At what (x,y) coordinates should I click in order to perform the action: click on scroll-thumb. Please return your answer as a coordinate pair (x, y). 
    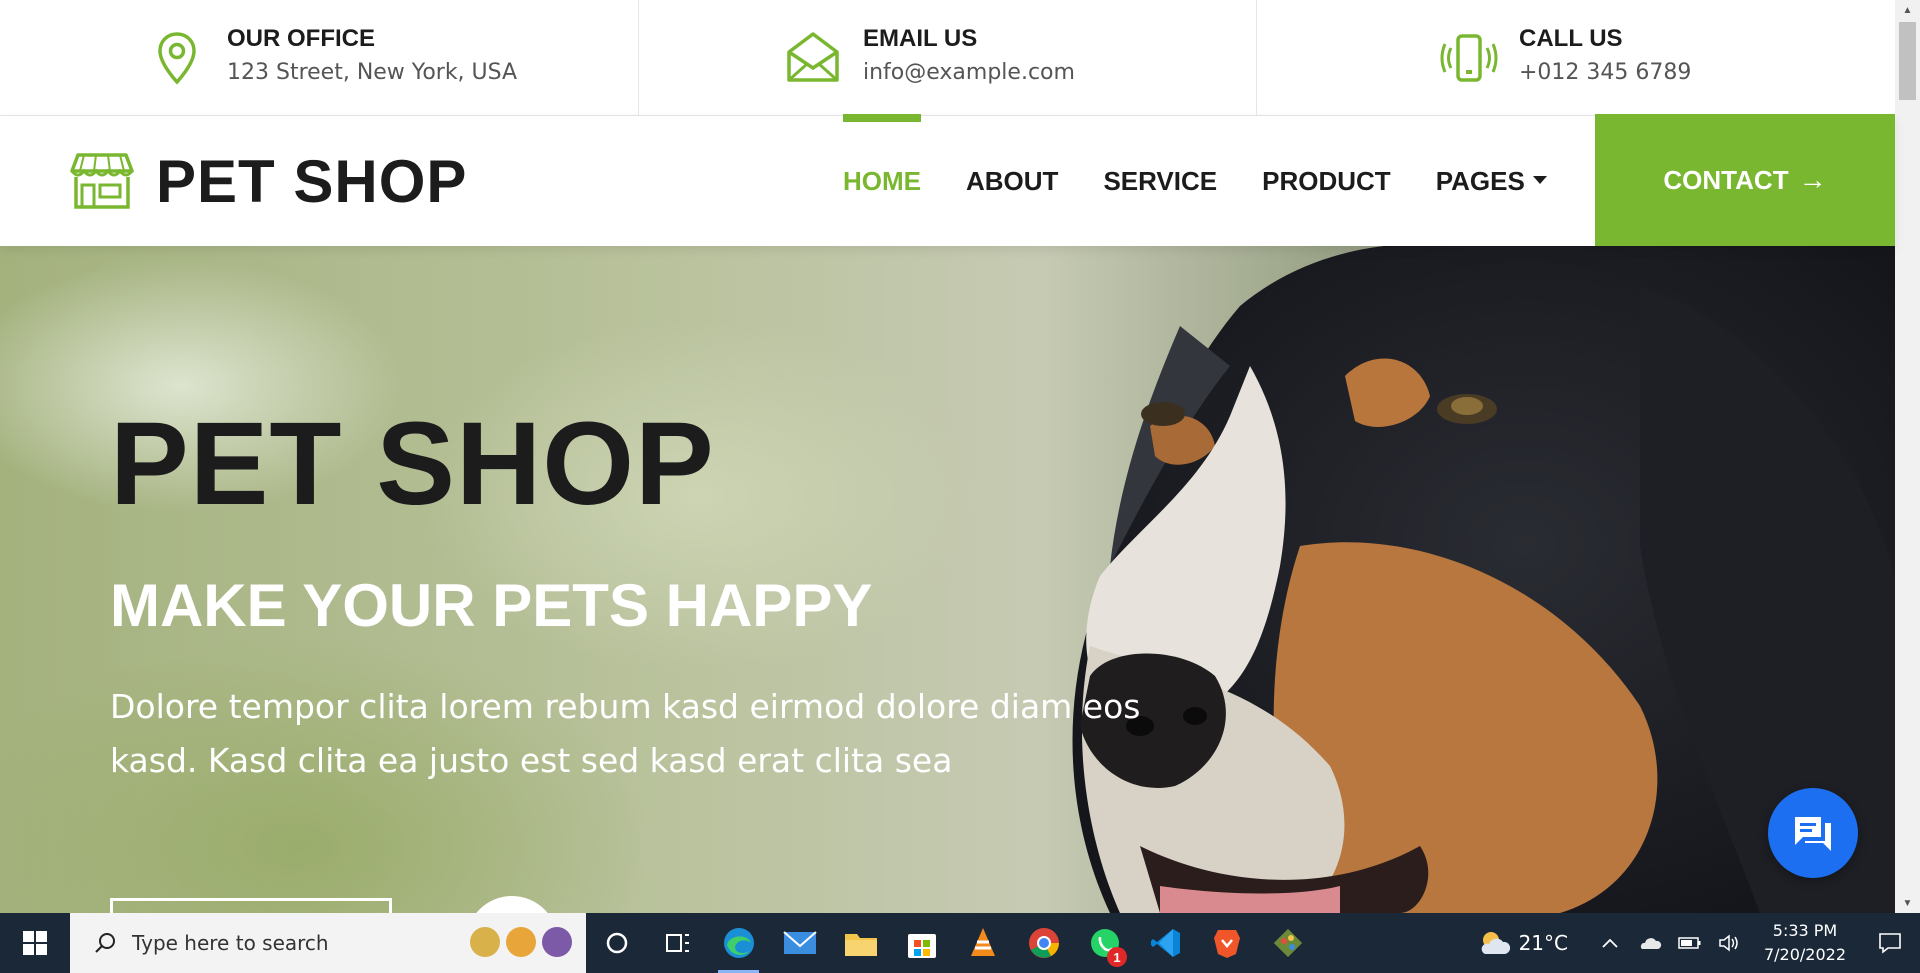
    Looking at the image, I should click on (1907, 61).